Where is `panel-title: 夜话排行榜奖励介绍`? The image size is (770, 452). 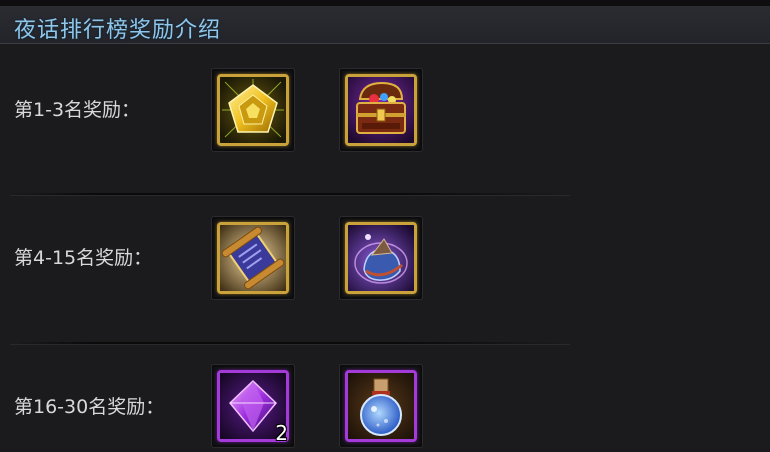 panel-title: 夜话排行榜奖励介绍 is located at coordinates (118, 30).